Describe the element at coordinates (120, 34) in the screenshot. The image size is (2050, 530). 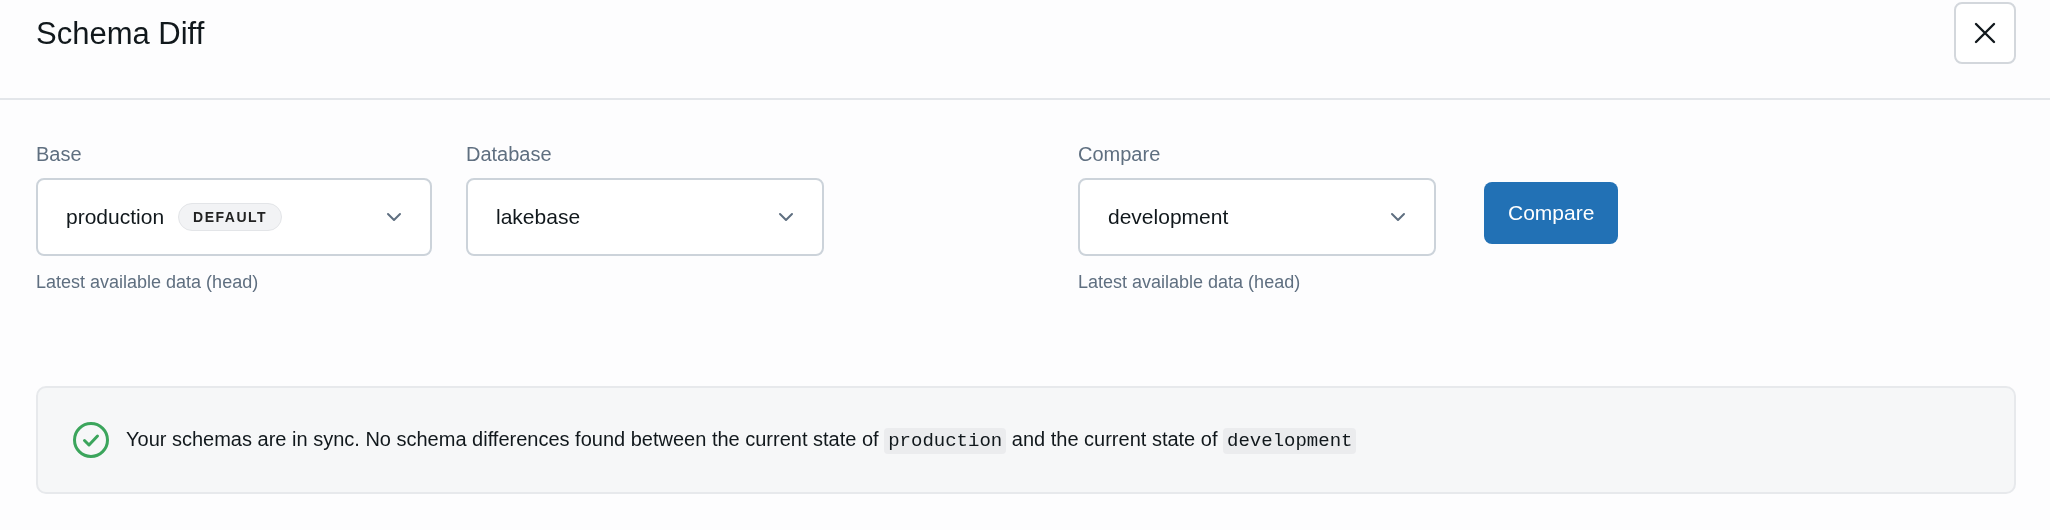
I see `dialog-title: Schema Diff` at that location.